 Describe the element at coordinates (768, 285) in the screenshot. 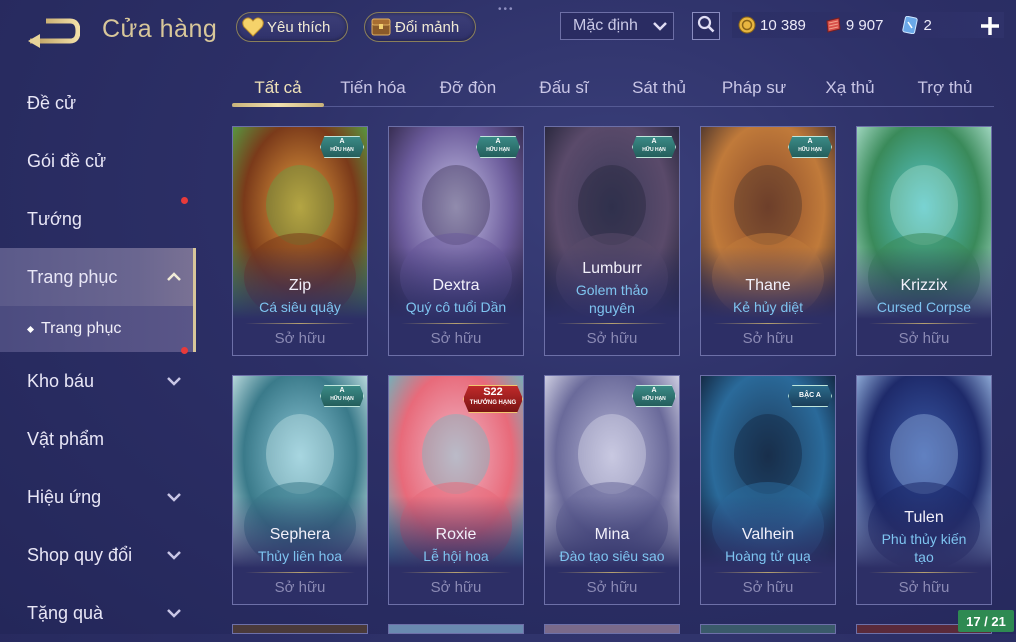

I see `hero-name: Thane` at that location.